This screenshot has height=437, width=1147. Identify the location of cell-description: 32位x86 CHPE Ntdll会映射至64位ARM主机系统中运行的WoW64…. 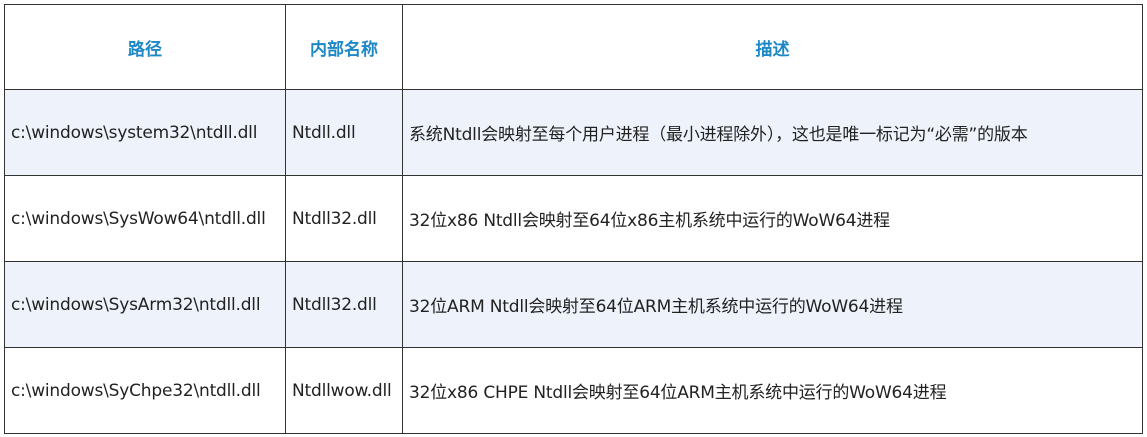
(772, 390).